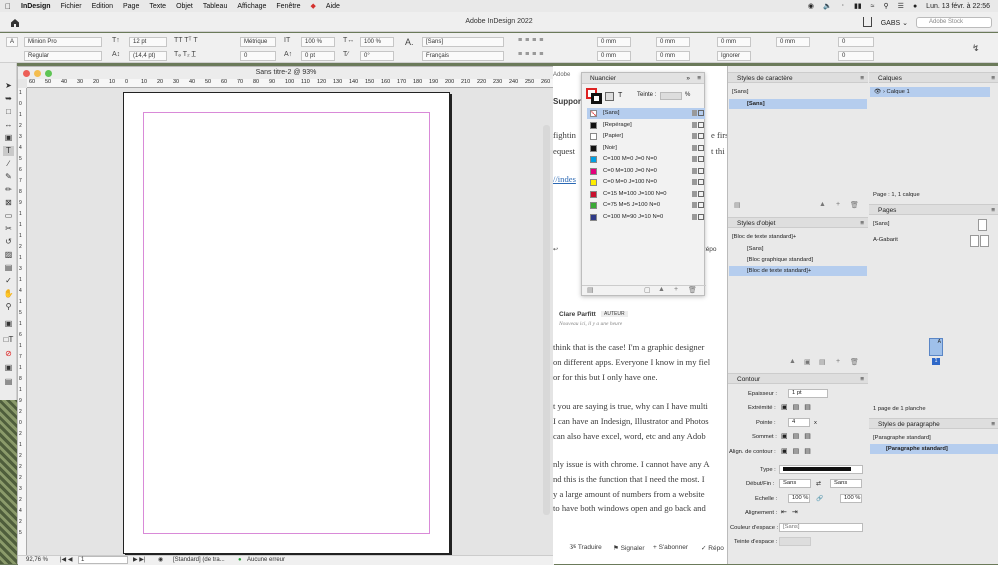 Image resolution: width=998 pixels, height=565 pixels. What do you see at coordinates (676, 289) in the screenshot?
I see `new-swatch-icon: +` at bounding box center [676, 289].